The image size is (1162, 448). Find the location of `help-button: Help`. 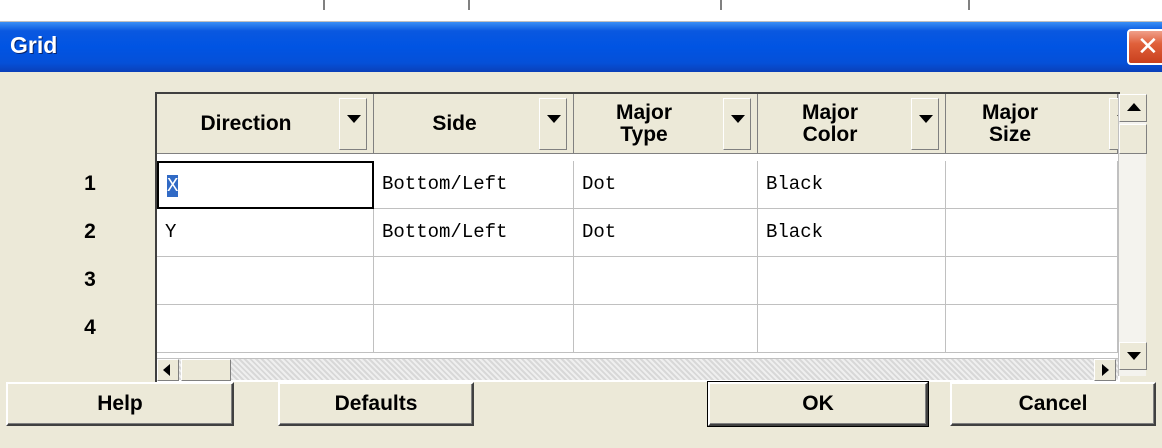

help-button: Help is located at coordinates (120, 404).